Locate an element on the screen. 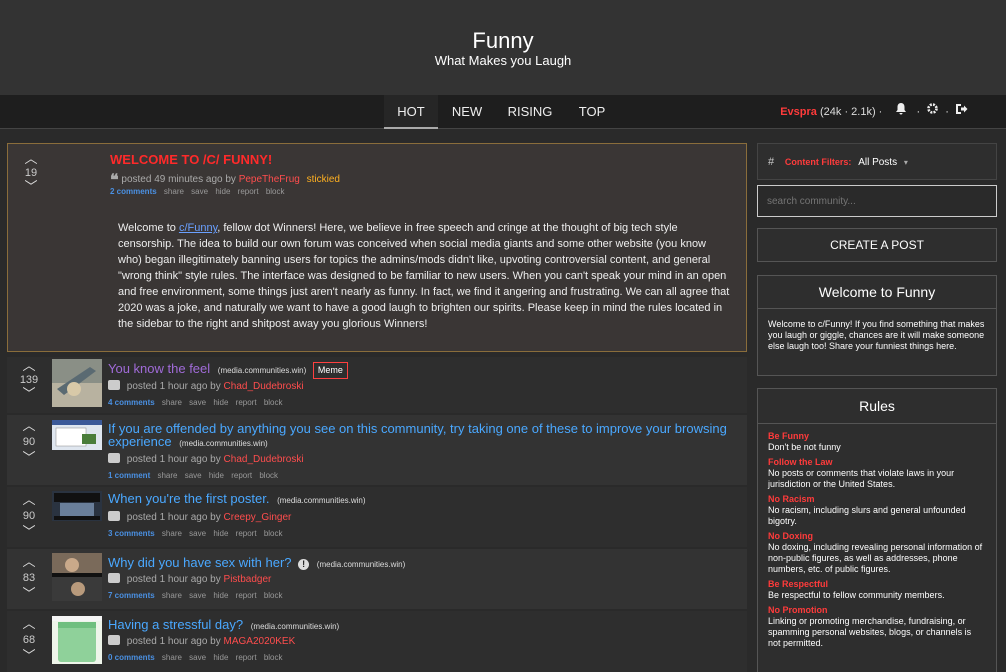  rule-name: Follow the Law is located at coordinates (800, 462).